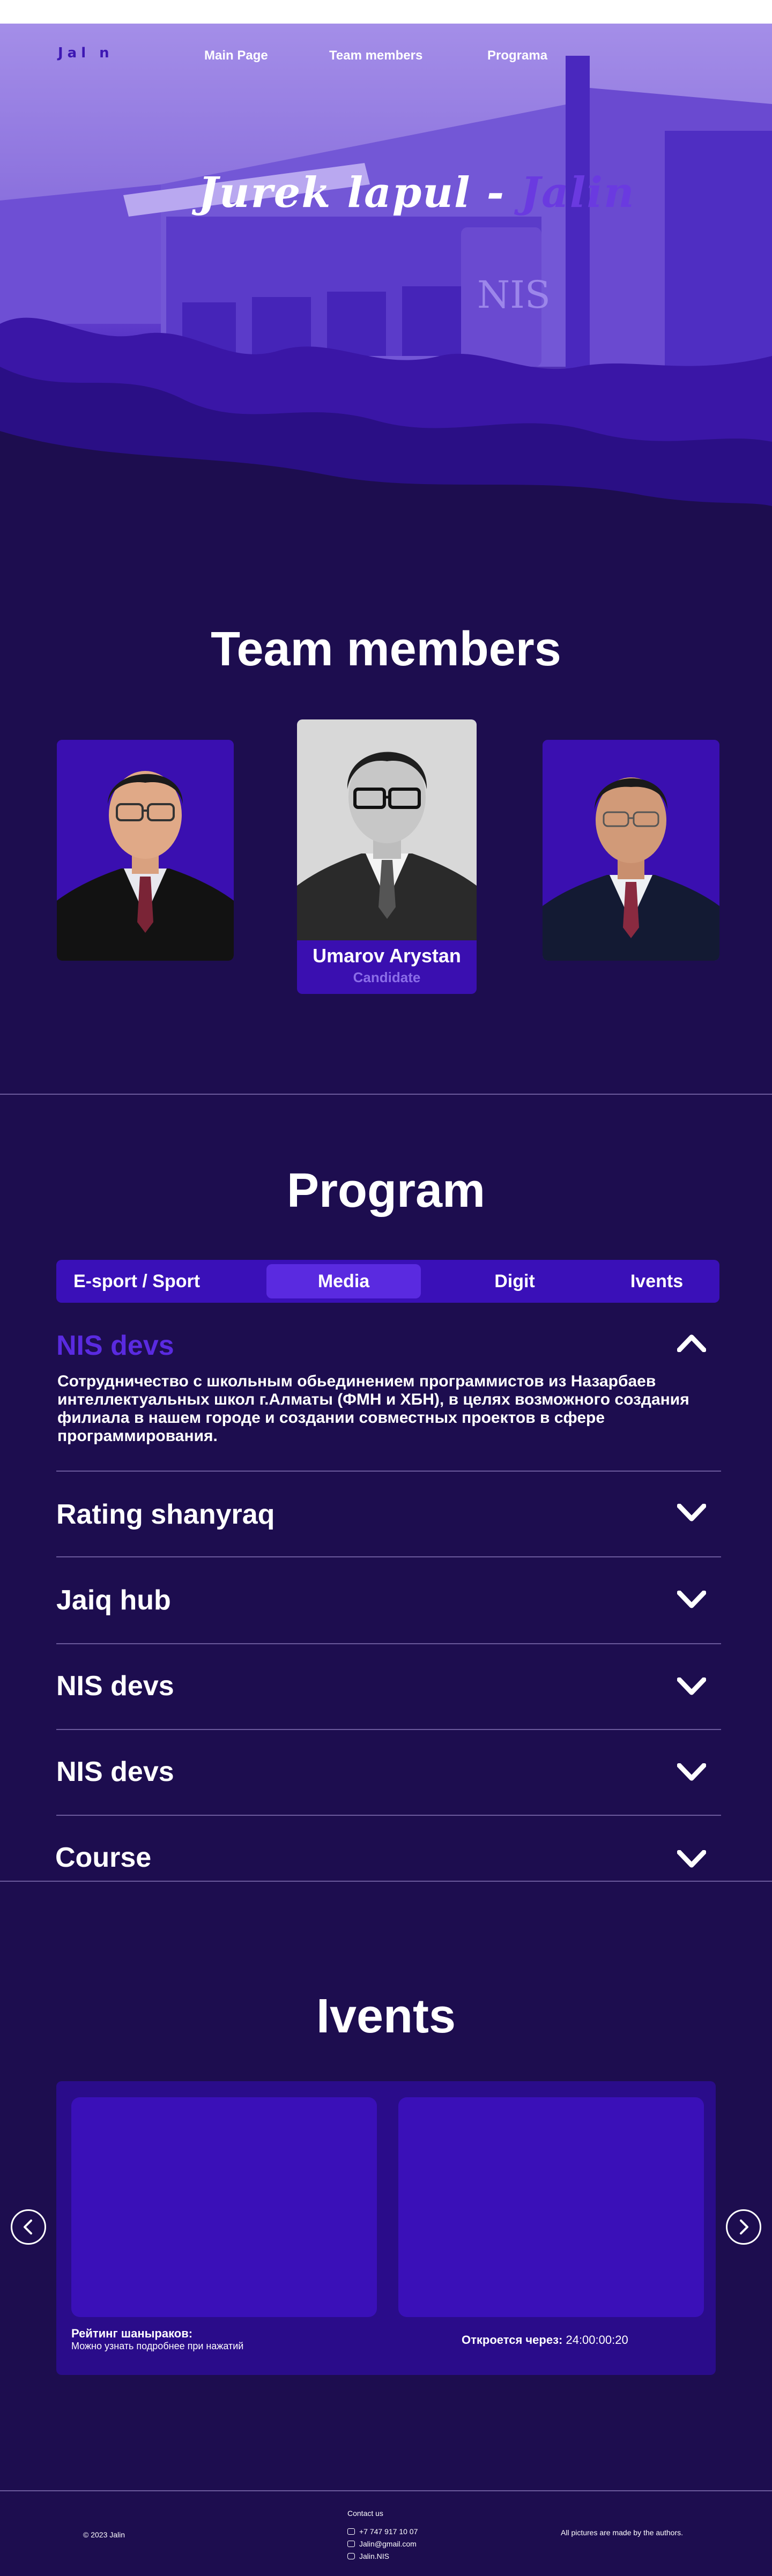 This screenshot has height=2576, width=772. Describe the element at coordinates (375, 56) in the screenshot. I see `nav-team-members: Team members` at that location.